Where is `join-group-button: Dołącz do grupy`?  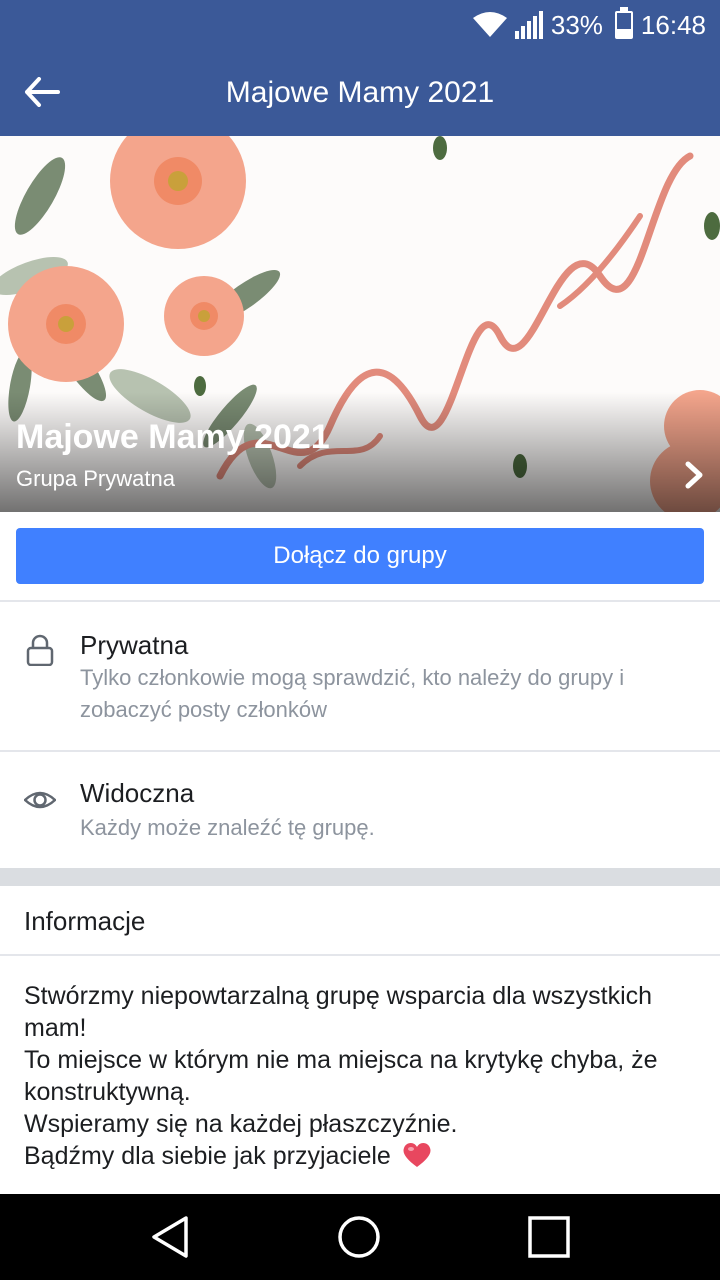 join-group-button: Dołącz do grupy is located at coordinates (360, 556).